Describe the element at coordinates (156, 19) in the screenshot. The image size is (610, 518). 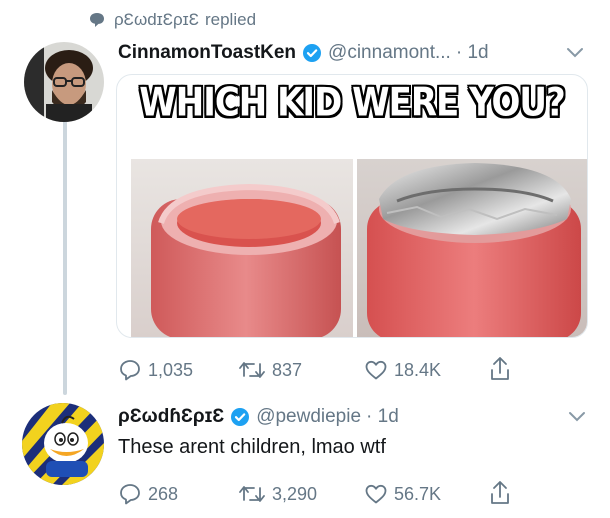
I see `replier-name: ρƐωdɪƐρɪƐ` at that location.